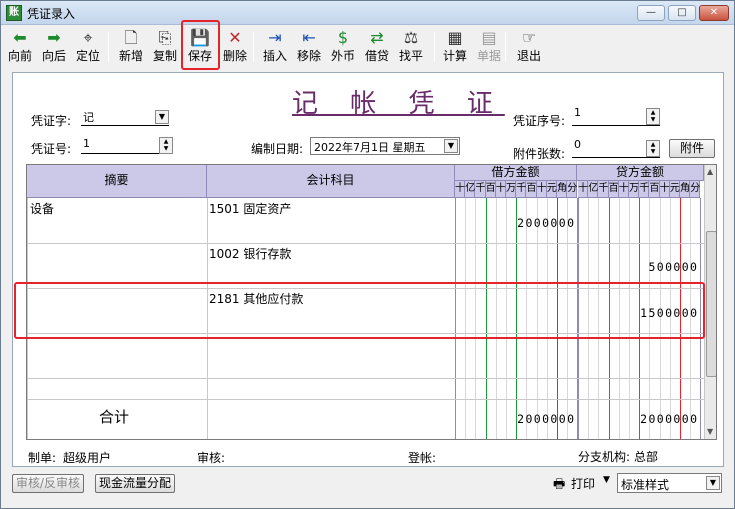 The height and width of the screenshot is (509, 735). Describe the element at coordinates (682, 13) in the screenshot. I see `maximize-button: □` at that location.